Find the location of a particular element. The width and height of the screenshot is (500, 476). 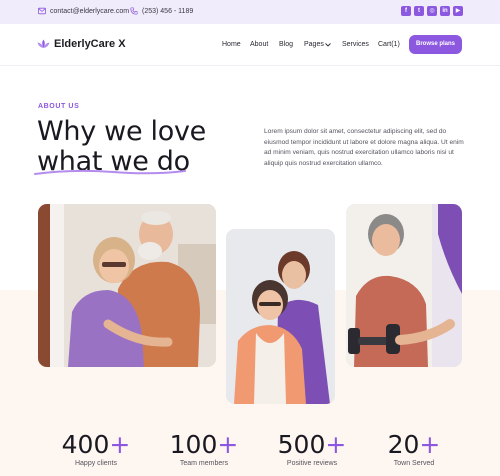

stat-label: Happy clients is located at coordinates (96, 463).